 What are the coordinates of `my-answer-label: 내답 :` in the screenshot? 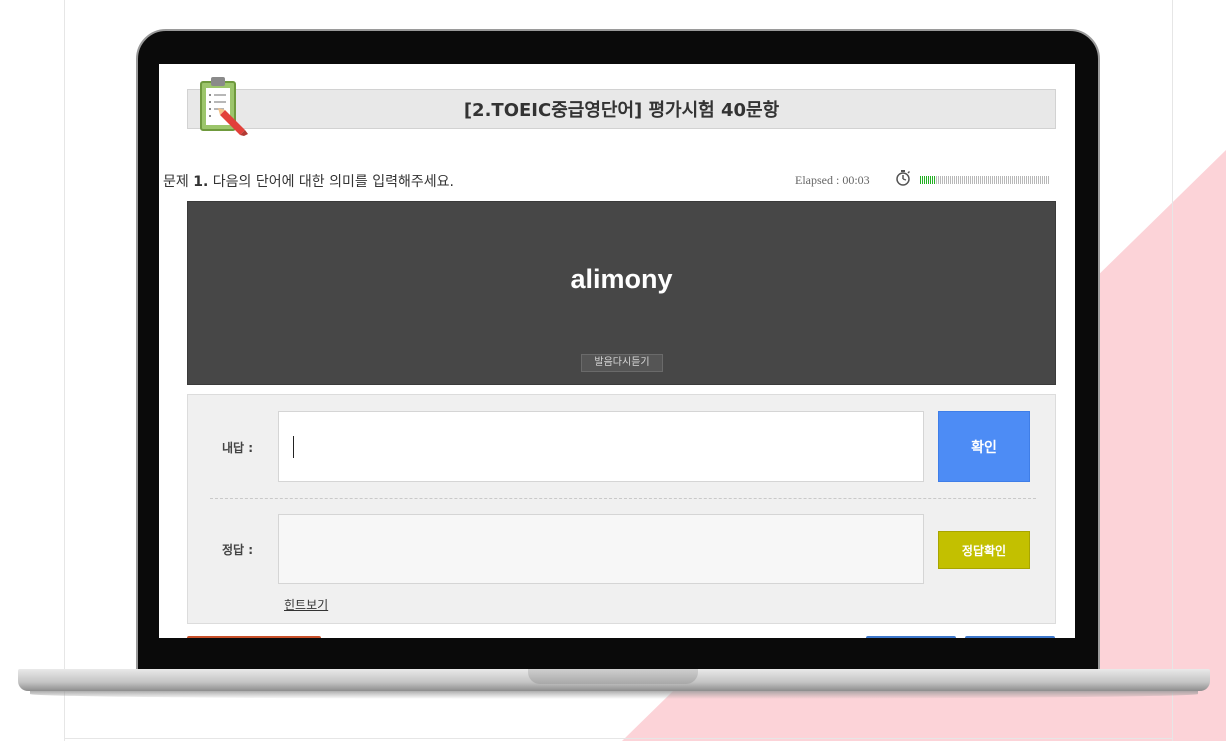 It's located at (238, 448).